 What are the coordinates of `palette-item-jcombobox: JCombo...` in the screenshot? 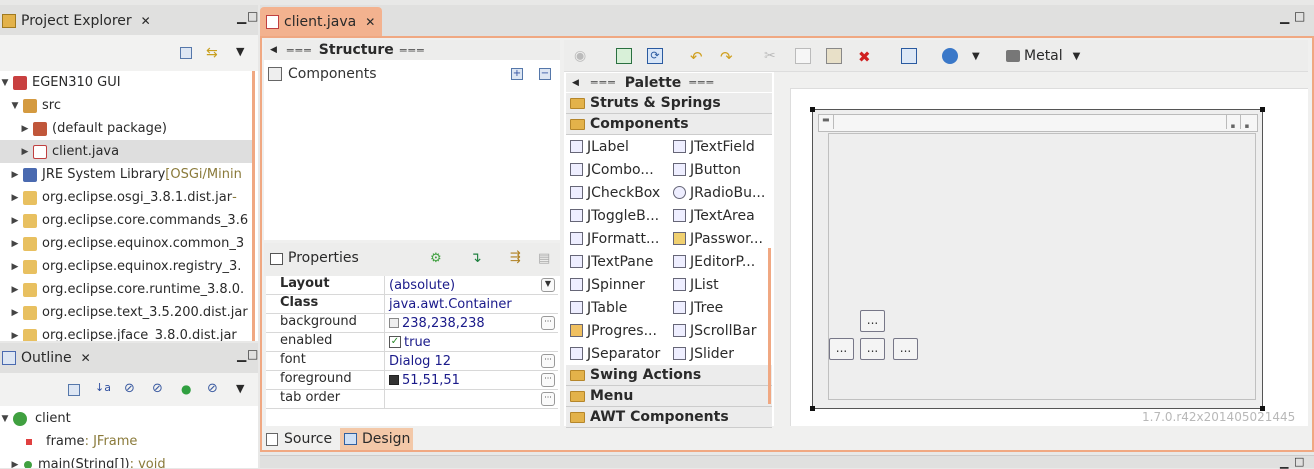 It's located at (612, 169).